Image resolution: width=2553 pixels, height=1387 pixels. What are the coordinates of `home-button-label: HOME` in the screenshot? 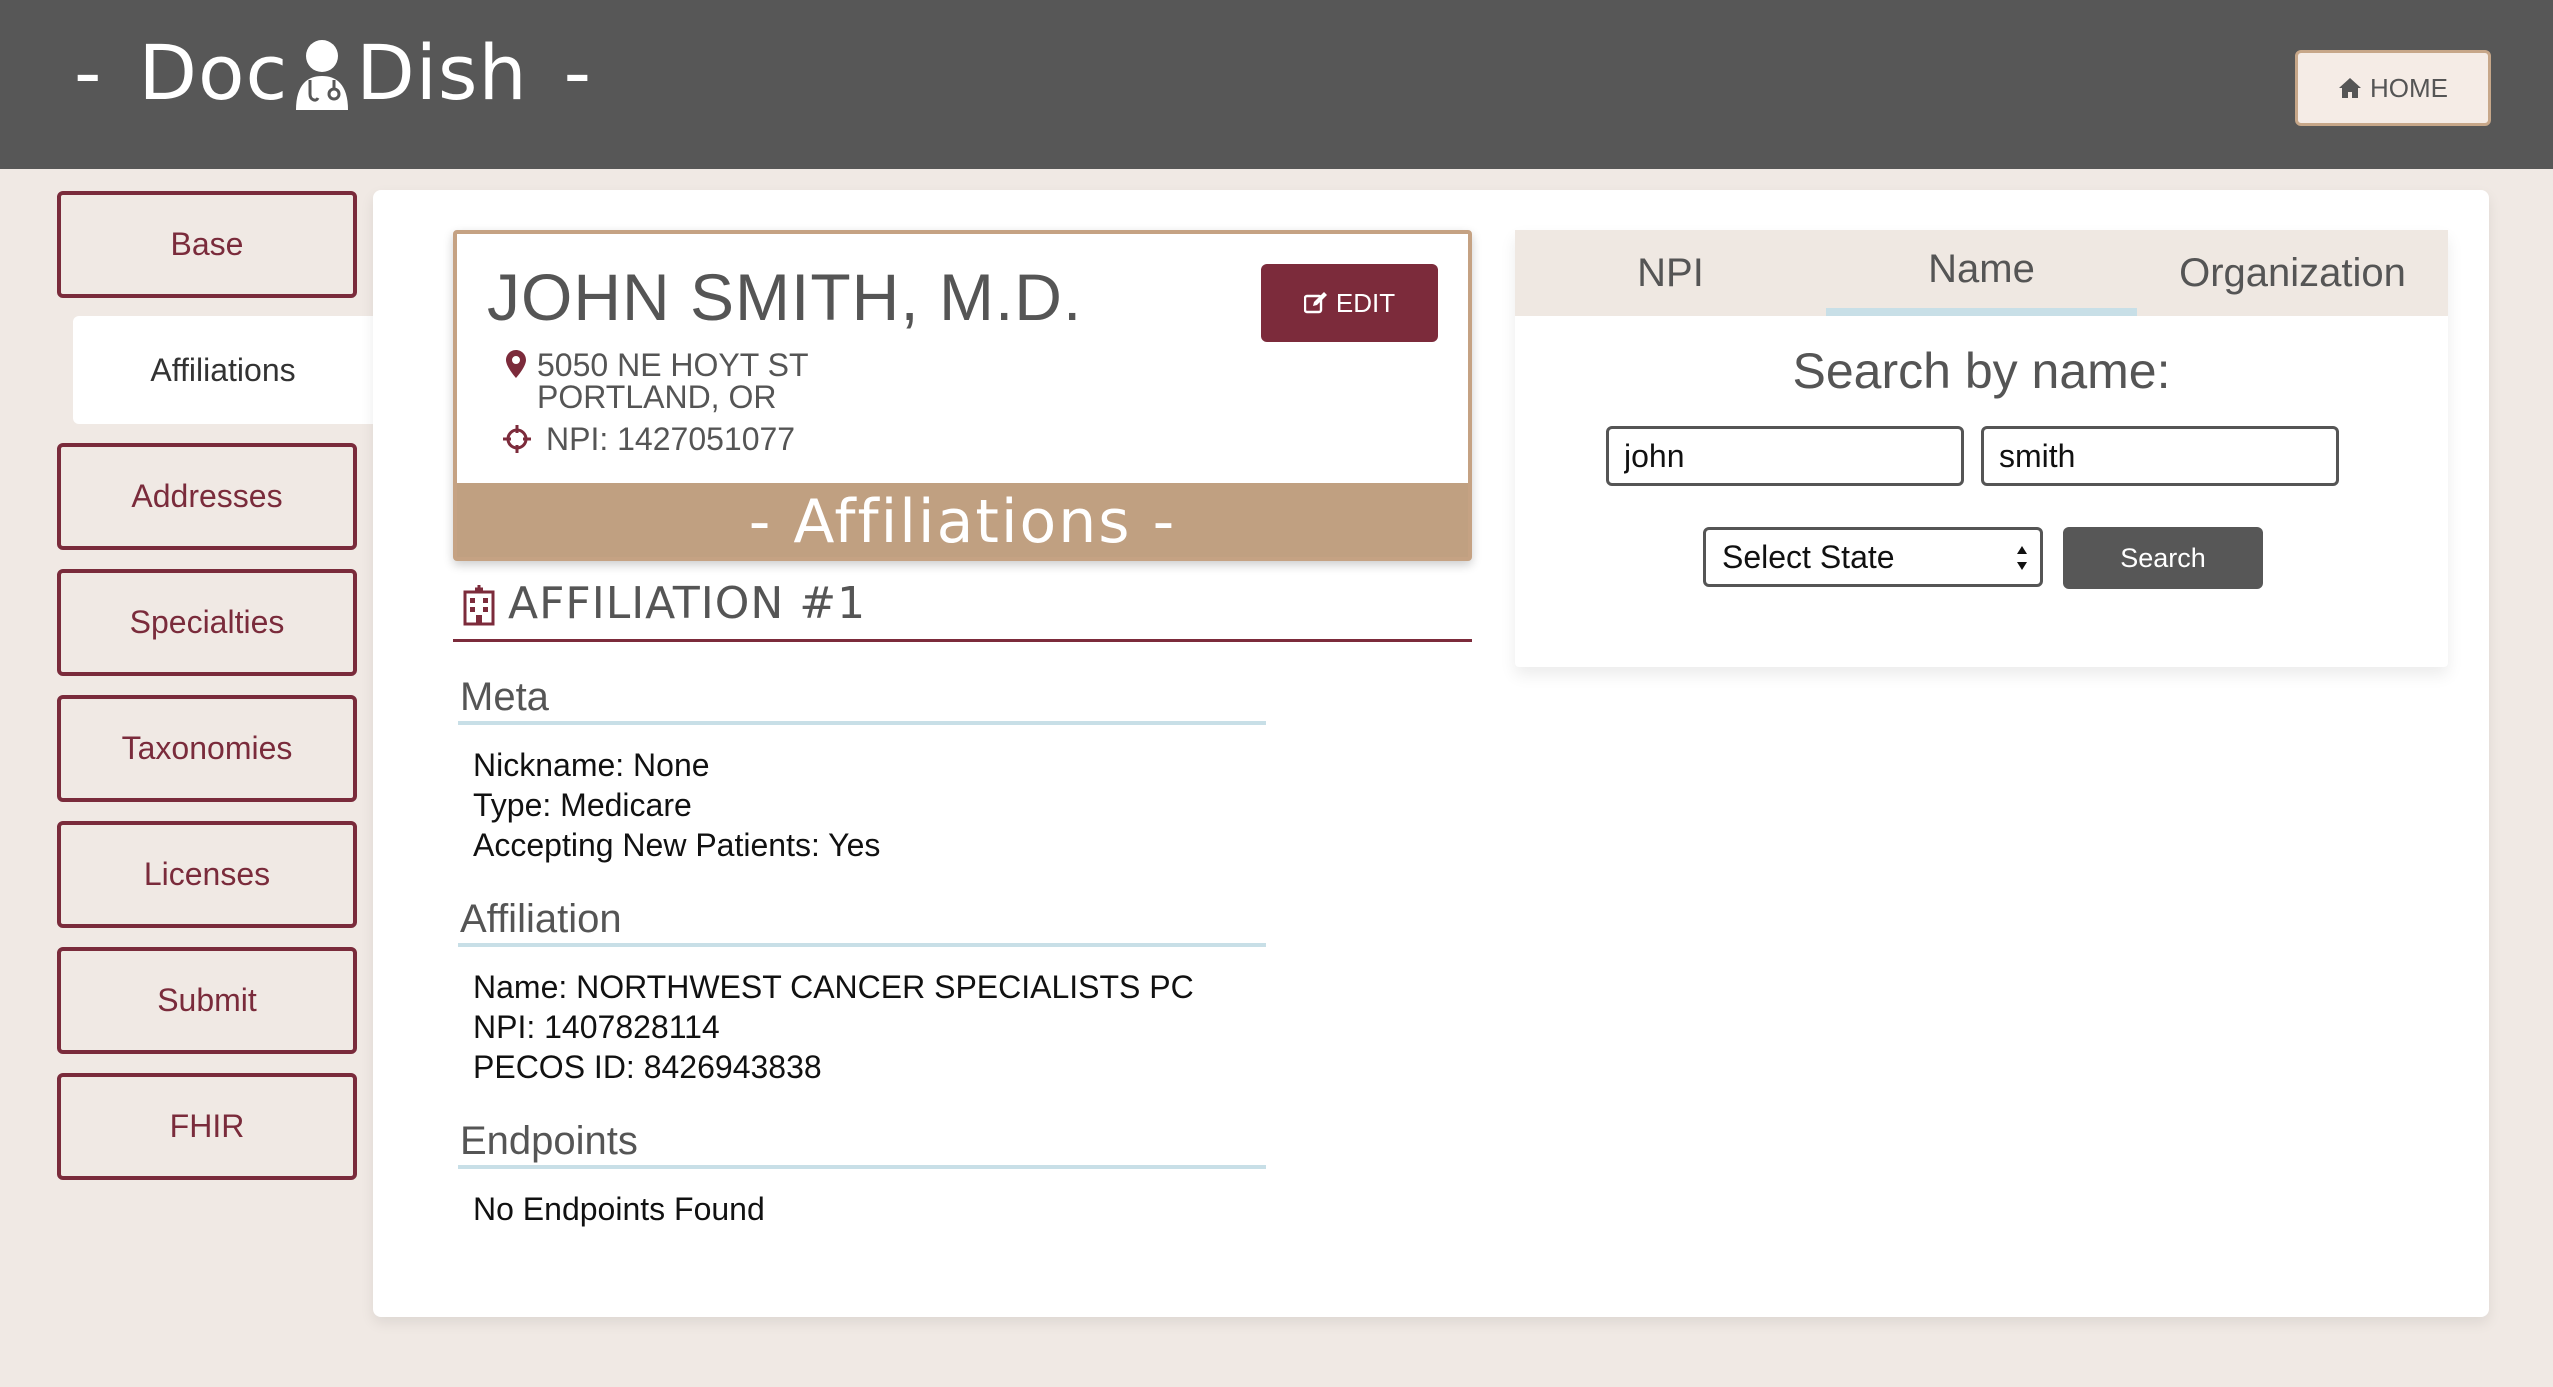 It's located at (2409, 87).